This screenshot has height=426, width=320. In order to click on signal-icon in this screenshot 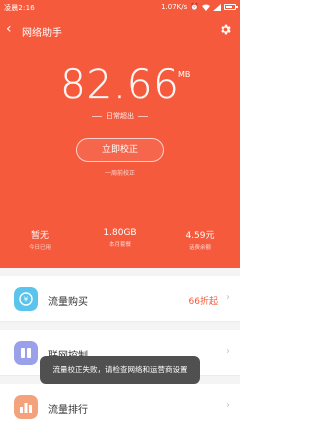, I will do `click(217, 7)`.